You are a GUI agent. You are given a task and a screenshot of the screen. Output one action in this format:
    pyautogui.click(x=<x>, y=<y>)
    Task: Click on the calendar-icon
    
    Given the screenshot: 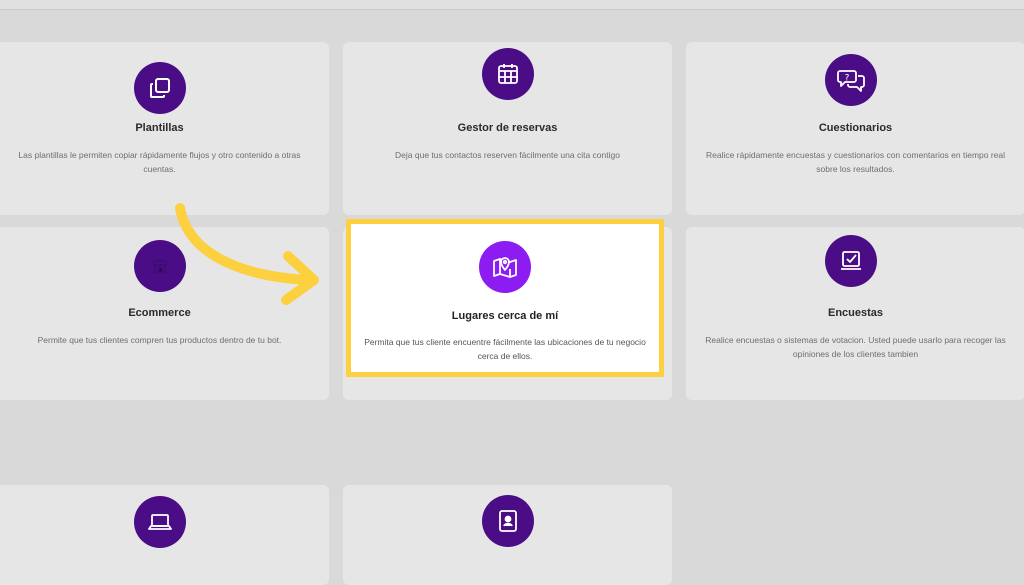 What is the action you would take?
    pyautogui.click(x=507, y=74)
    